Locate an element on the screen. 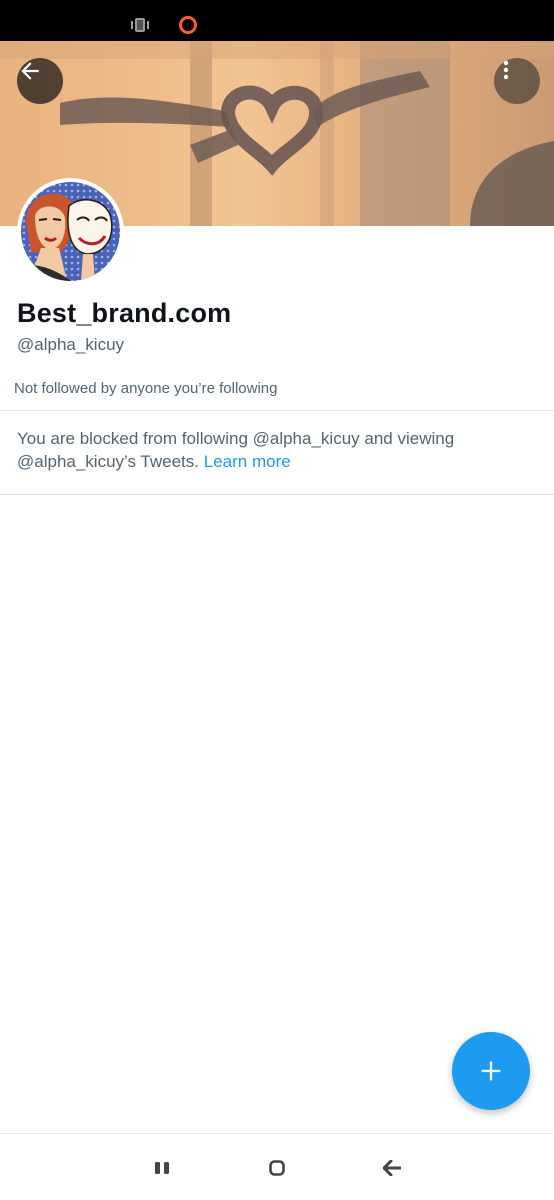 This screenshot has height=1200, width=554. recents-icon is located at coordinates (162, 1168).